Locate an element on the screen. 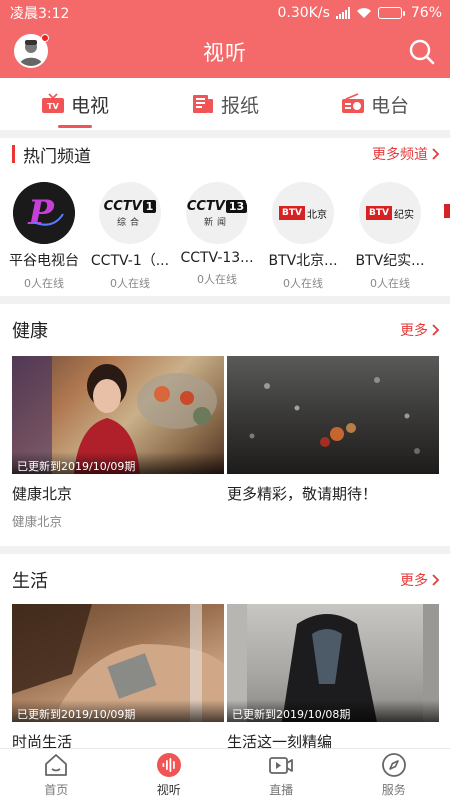 The width and height of the screenshot is (450, 800). home-icon is located at coordinates (56, 764).